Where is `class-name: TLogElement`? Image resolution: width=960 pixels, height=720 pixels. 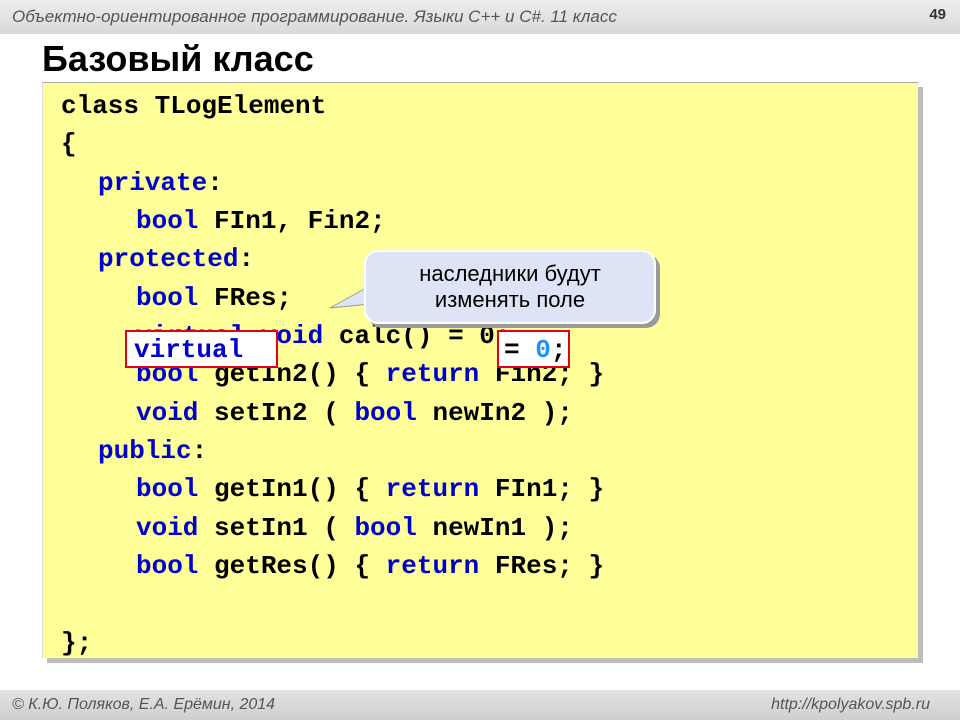 class-name: TLogElement is located at coordinates (233, 106).